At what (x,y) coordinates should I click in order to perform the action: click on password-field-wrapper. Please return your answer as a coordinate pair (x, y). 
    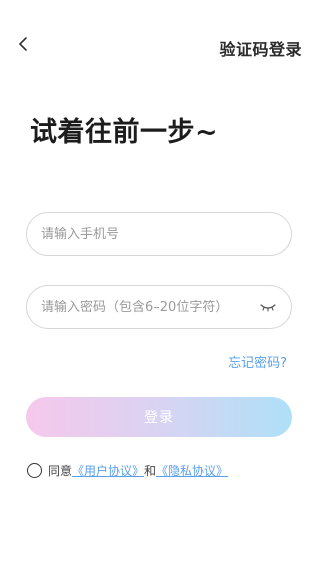
    Looking at the image, I should click on (159, 307).